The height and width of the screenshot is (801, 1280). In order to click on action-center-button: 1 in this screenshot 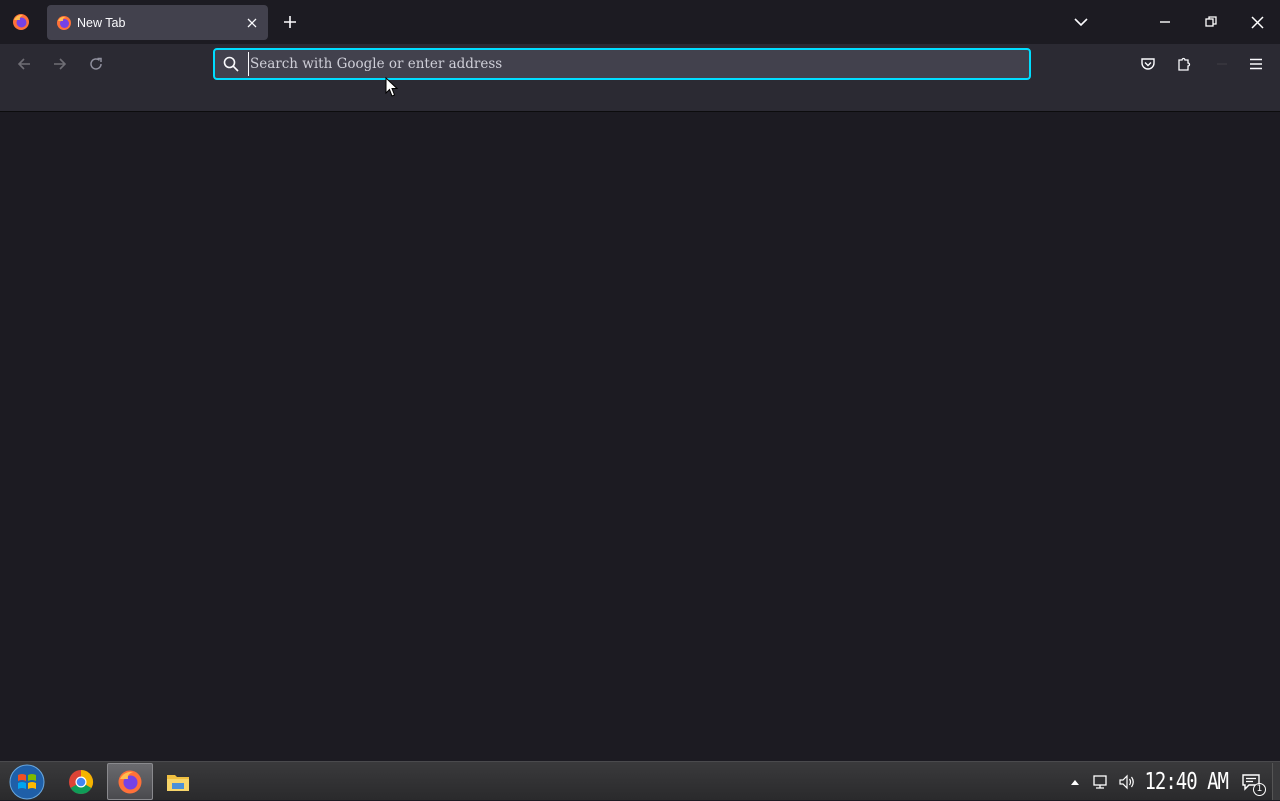, I will do `click(1252, 782)`.